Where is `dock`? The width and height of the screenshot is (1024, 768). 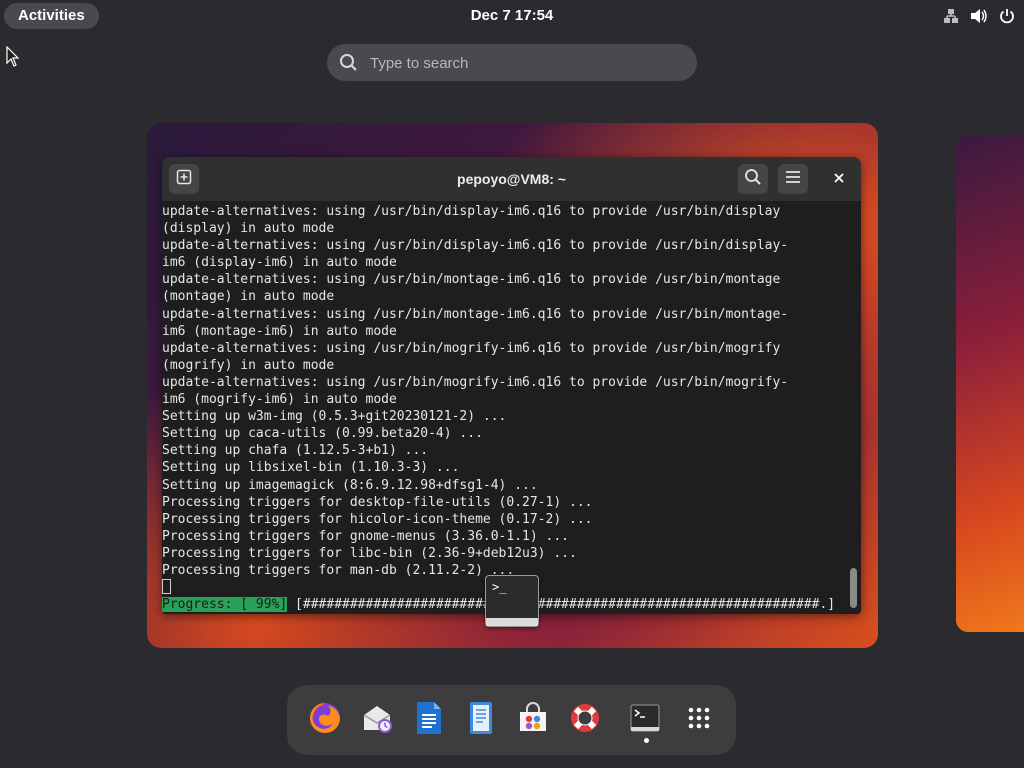
dock is located at coordinates (511, 720).